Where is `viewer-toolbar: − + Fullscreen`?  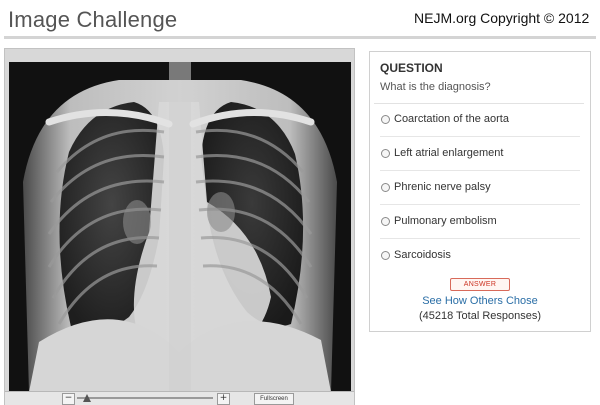
viewer-toolbar: − + Fullscreen is located at coordinates (179, 398).